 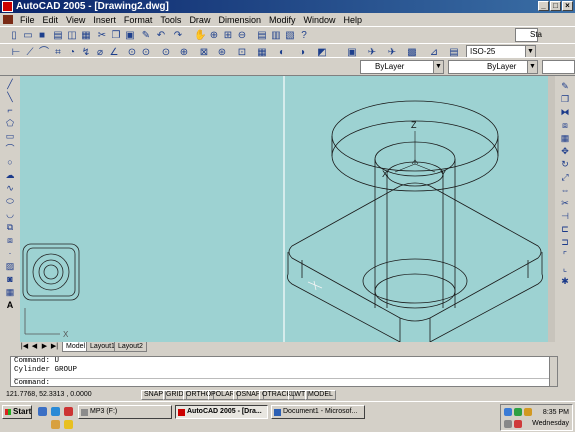 I want to click on network-icon, so click(x=508, y=412).